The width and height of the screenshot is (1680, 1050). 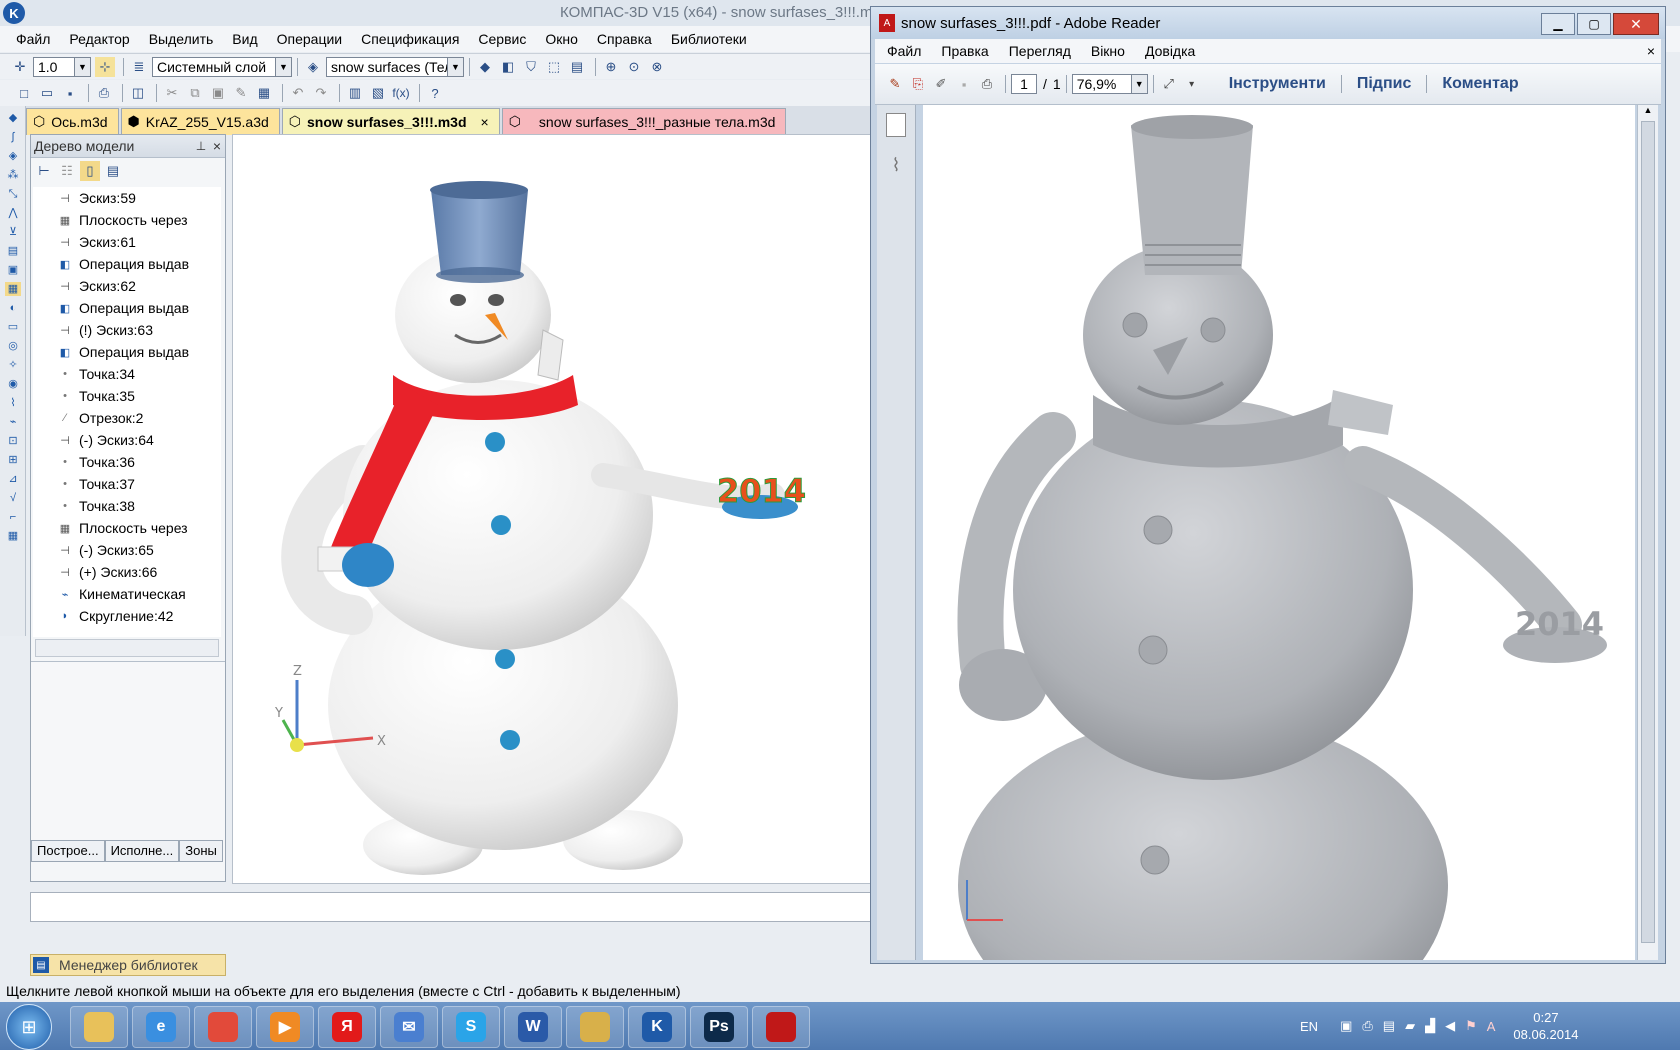 What do you see at coordinates (161, 1027) in the screenshot?
I see `taskbar-app-internet-explorer: e` at bounding box center [161, 1027].